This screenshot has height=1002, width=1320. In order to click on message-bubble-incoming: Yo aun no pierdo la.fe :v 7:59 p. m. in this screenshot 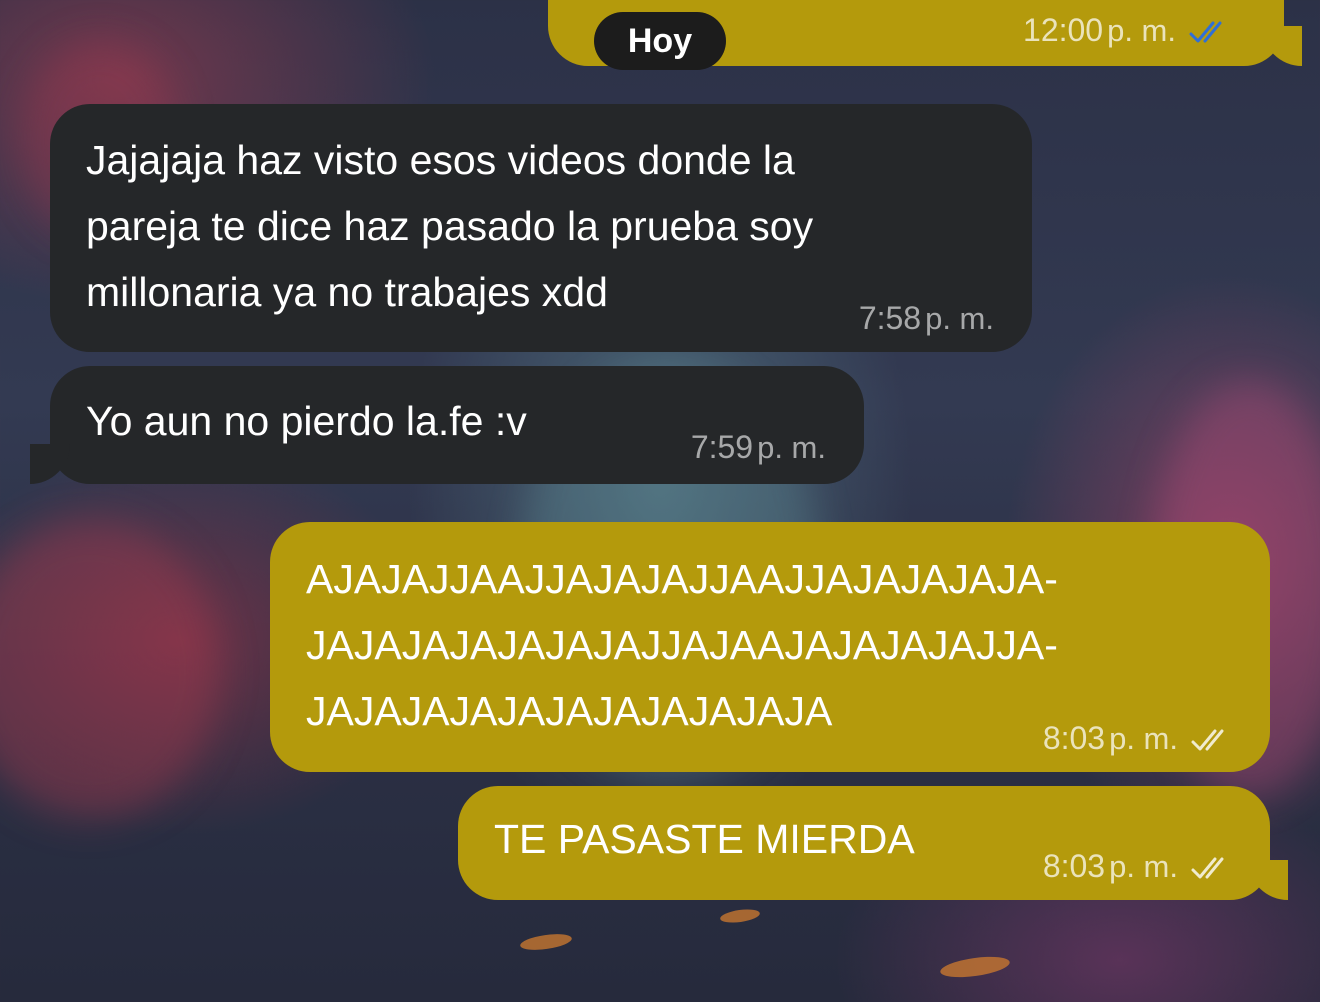, I will do `click(457, 425)`.